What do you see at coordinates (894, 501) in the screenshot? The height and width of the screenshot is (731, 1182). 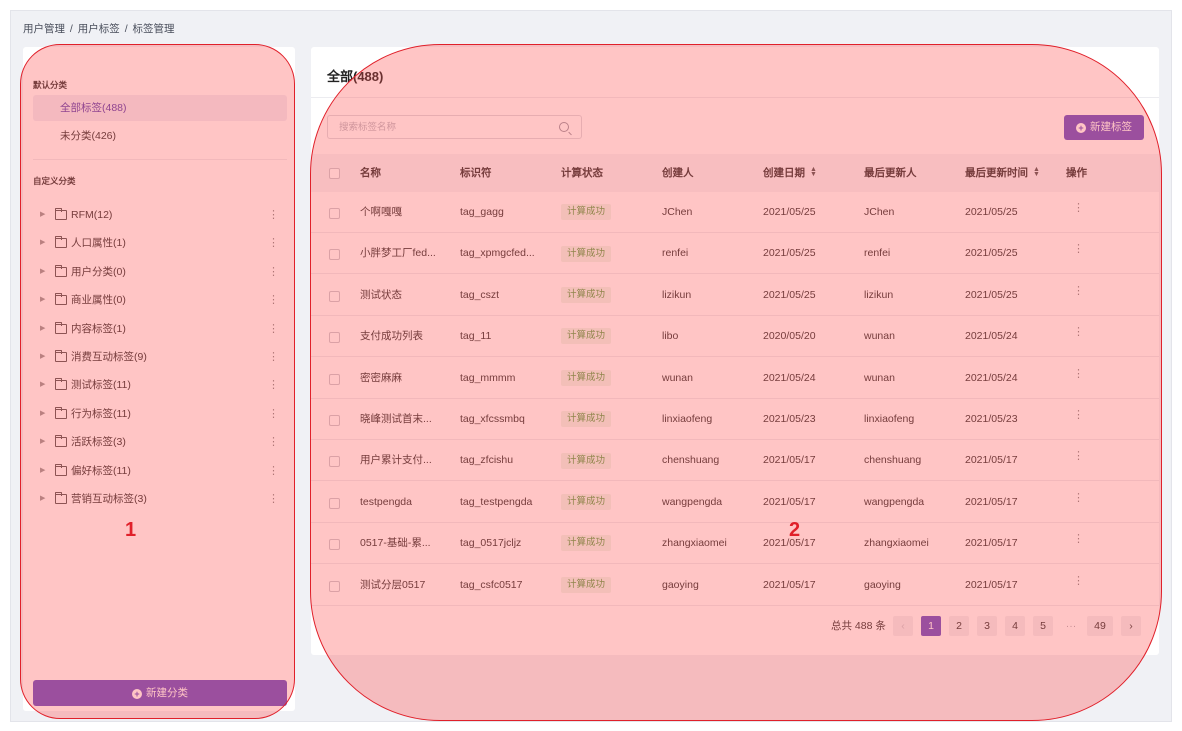 I see `cell-updater: wangpengda` at bounding box center [894, 501].